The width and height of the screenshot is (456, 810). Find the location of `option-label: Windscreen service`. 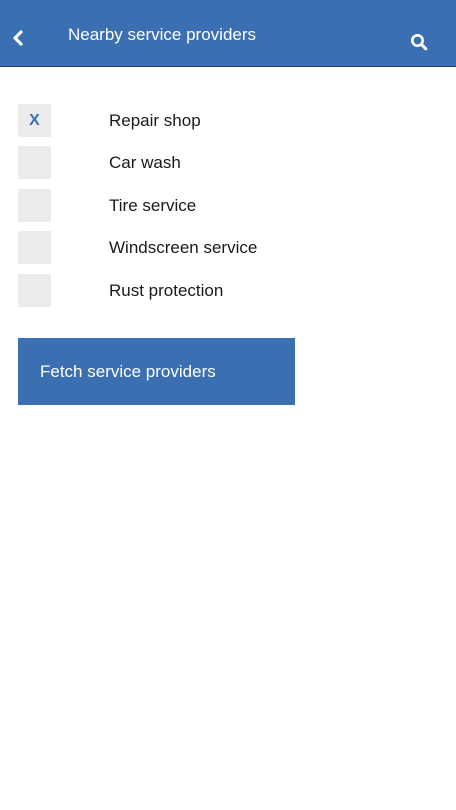

option-label: Windscreen service is located at coordinates (183, 247).